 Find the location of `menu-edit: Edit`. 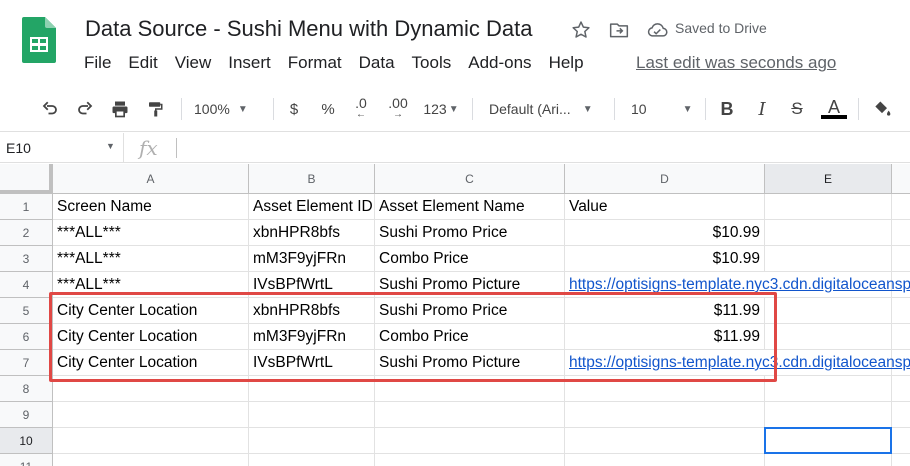

menu-edit: Edit is located at coordinates (142, 63).